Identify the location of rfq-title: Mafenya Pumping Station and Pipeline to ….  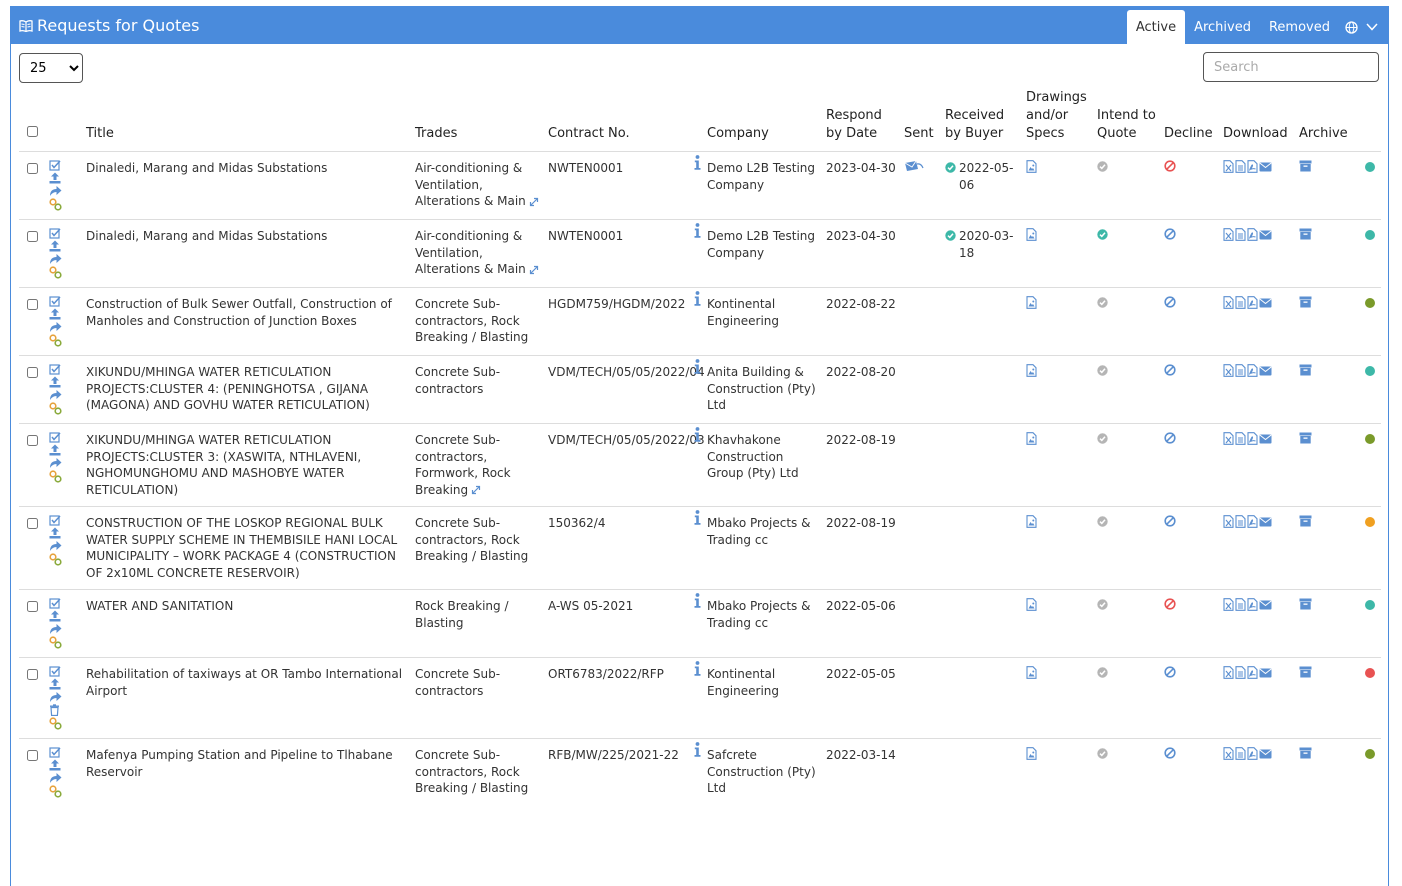
(246, 772).